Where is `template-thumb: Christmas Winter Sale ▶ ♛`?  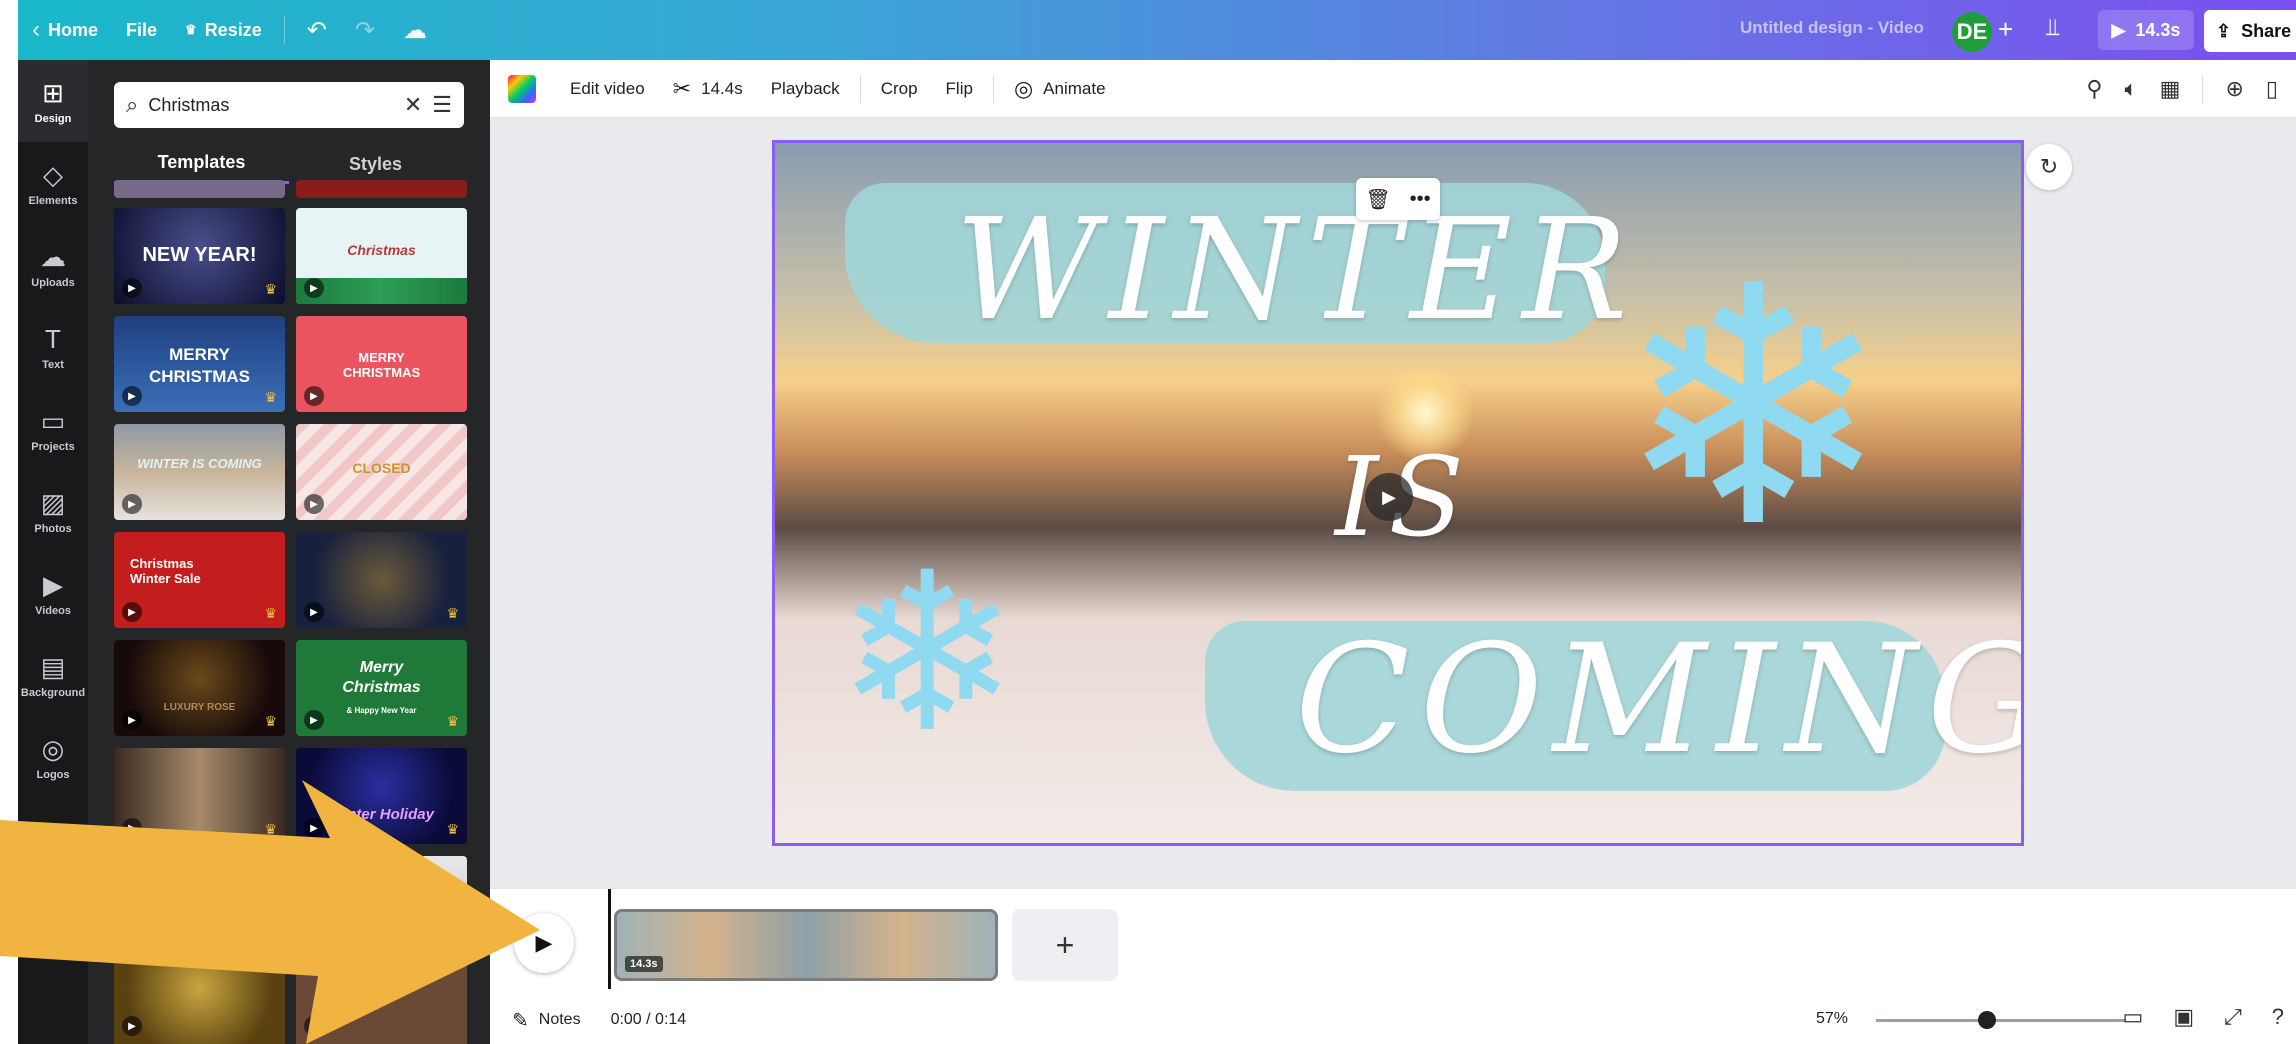
template-thumb: Christmas Winter Sale ▶ ♛ is located at coordinates (199, 580).